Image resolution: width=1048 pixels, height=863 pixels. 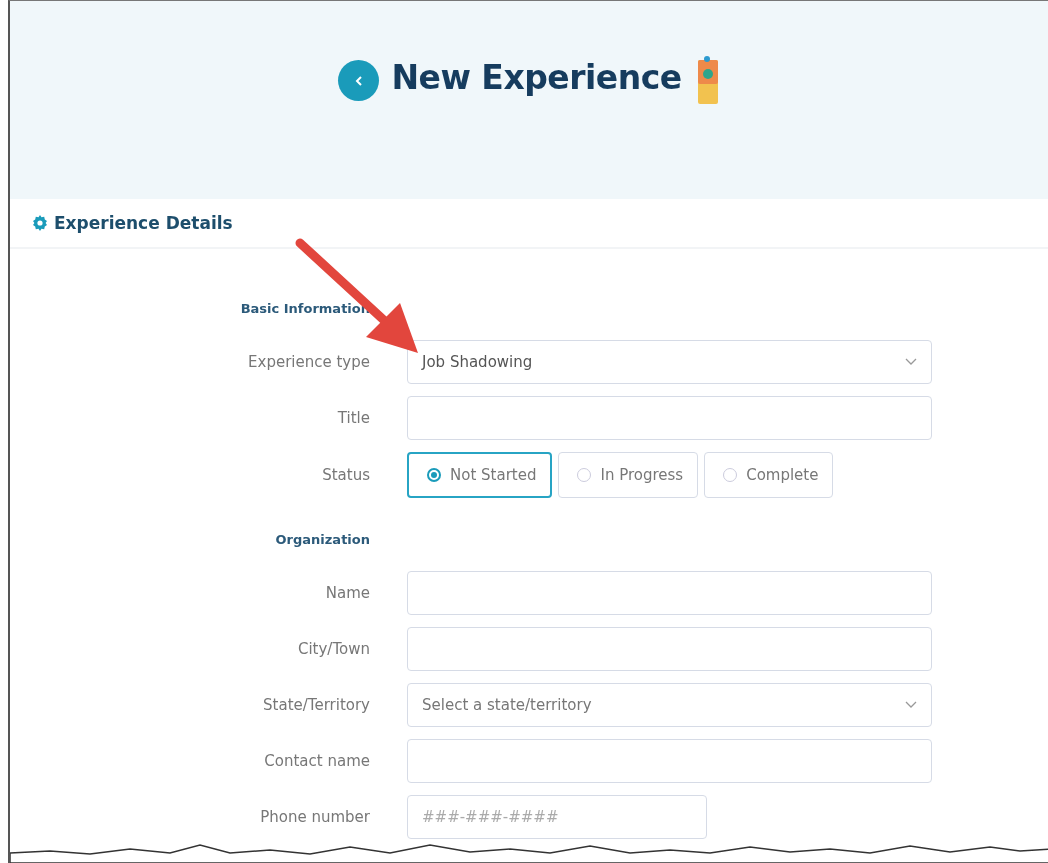 I want to click on group-heading: Organization, so click(x=322, y=539).